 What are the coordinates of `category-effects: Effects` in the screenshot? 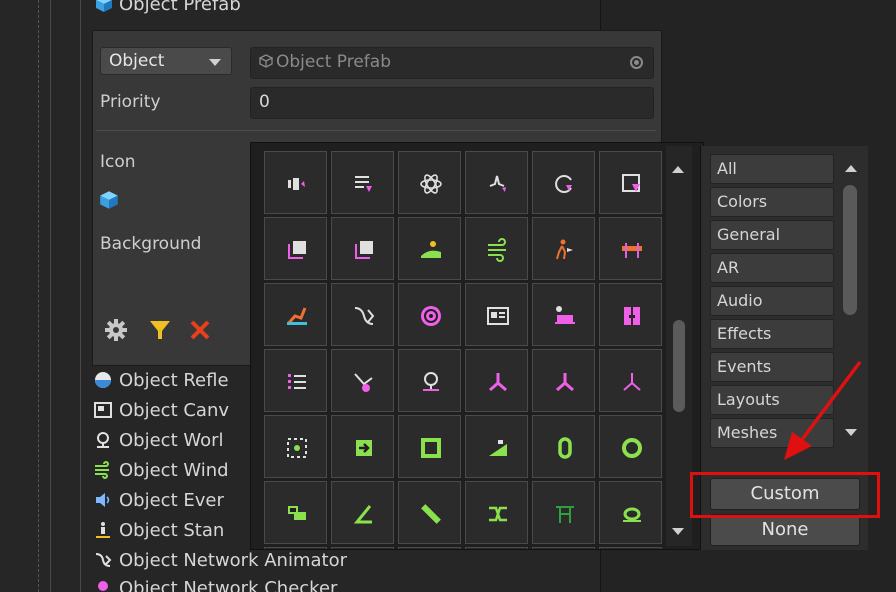 It's located at (772, 334).